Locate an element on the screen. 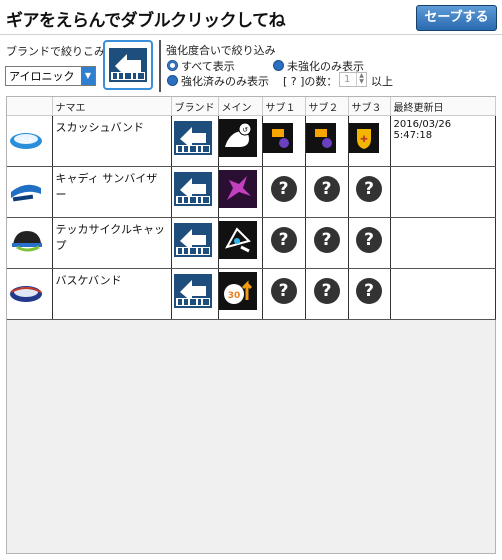  chevron-down-icon: ▼ is located at coordinates (88, 76).